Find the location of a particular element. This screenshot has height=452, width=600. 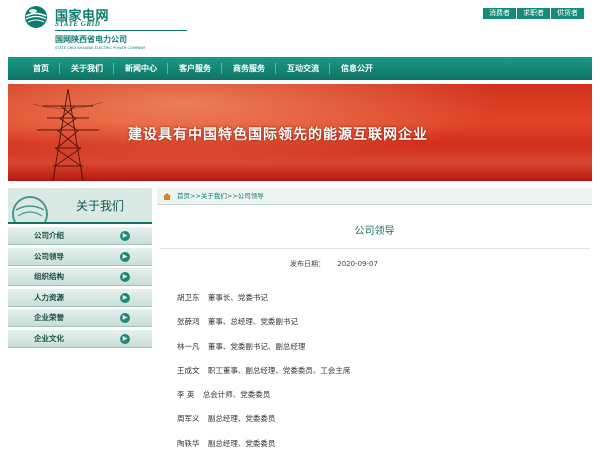

publish-date-label: 发布日期： is located at coordinates (307, 264).